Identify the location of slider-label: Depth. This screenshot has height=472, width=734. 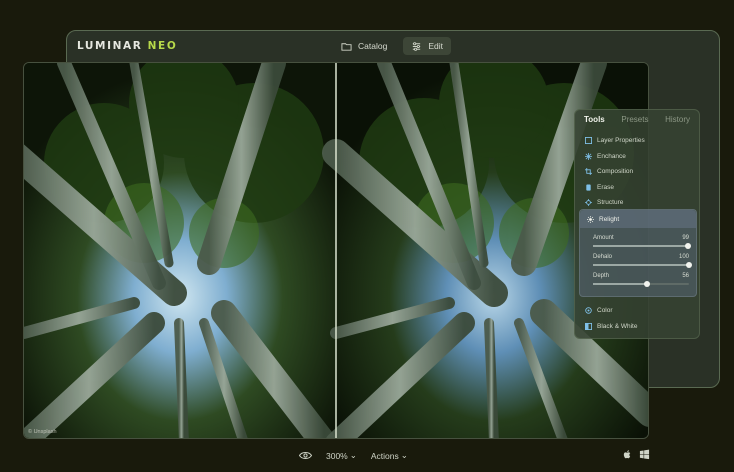
(601, 276).